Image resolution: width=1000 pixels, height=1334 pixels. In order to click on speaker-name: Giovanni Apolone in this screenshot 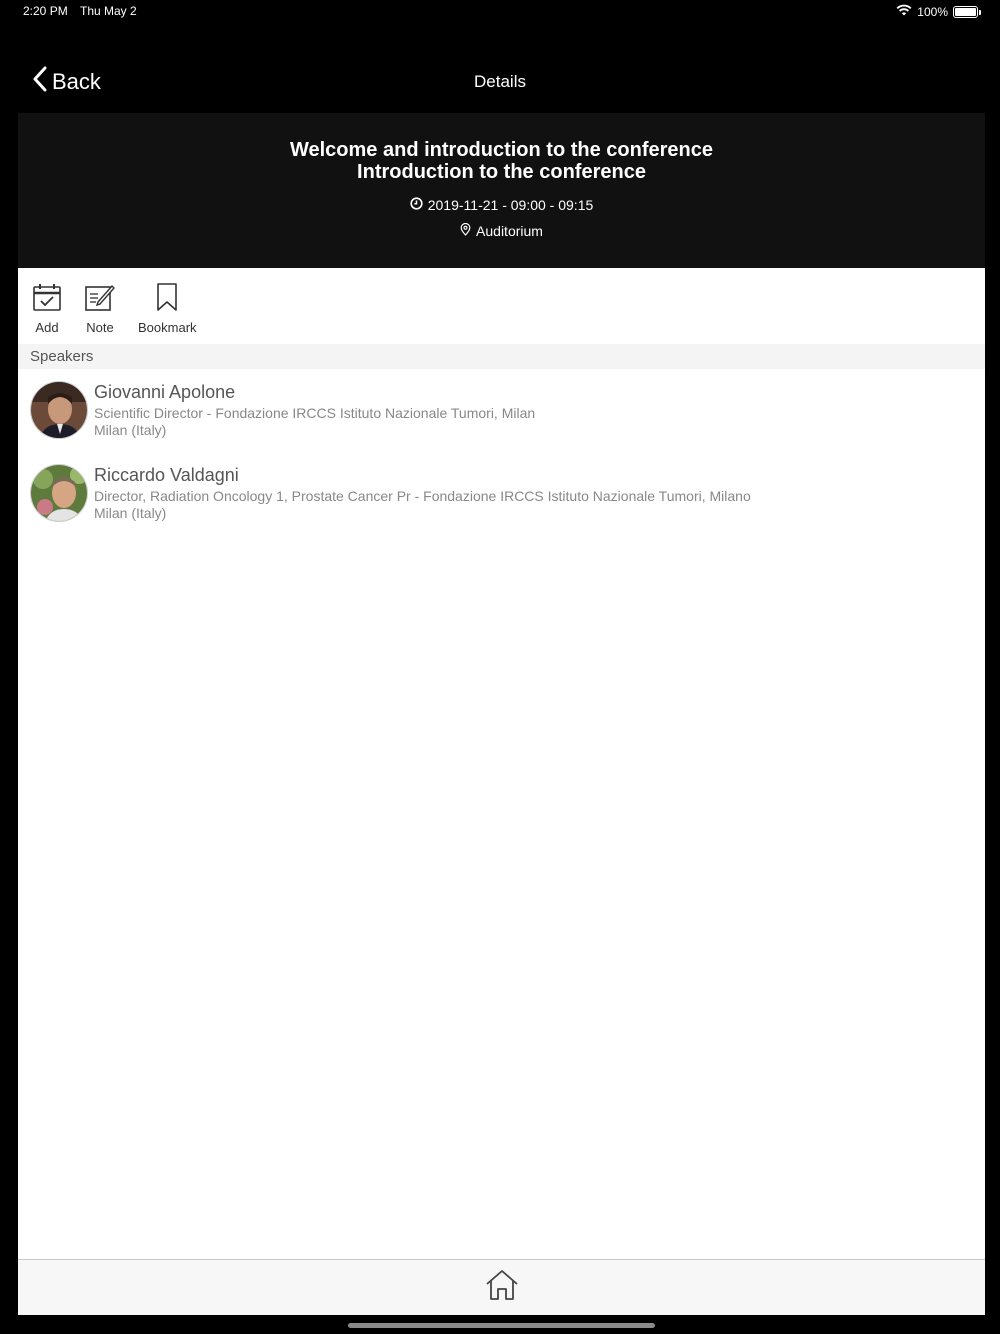, I will do `click(165, 392)`.